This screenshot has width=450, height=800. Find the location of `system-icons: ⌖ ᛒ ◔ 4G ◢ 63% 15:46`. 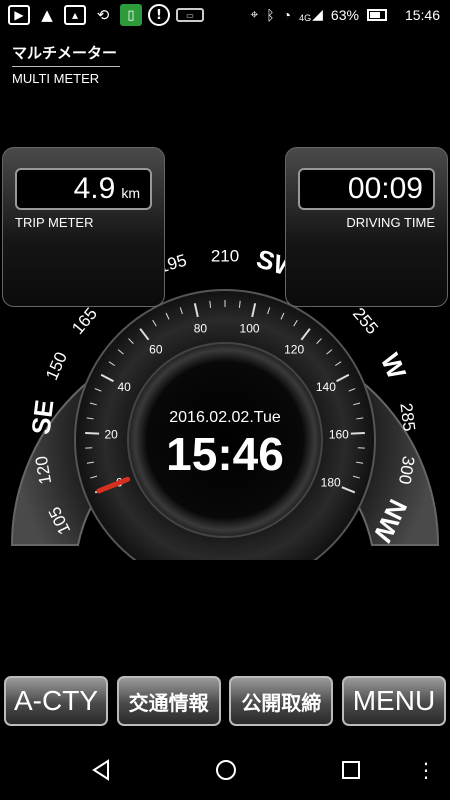

system-icons: ⌖ ᛒ ◔ 4G ◢ 63% 15:46 is located at coordinates (345, 14).